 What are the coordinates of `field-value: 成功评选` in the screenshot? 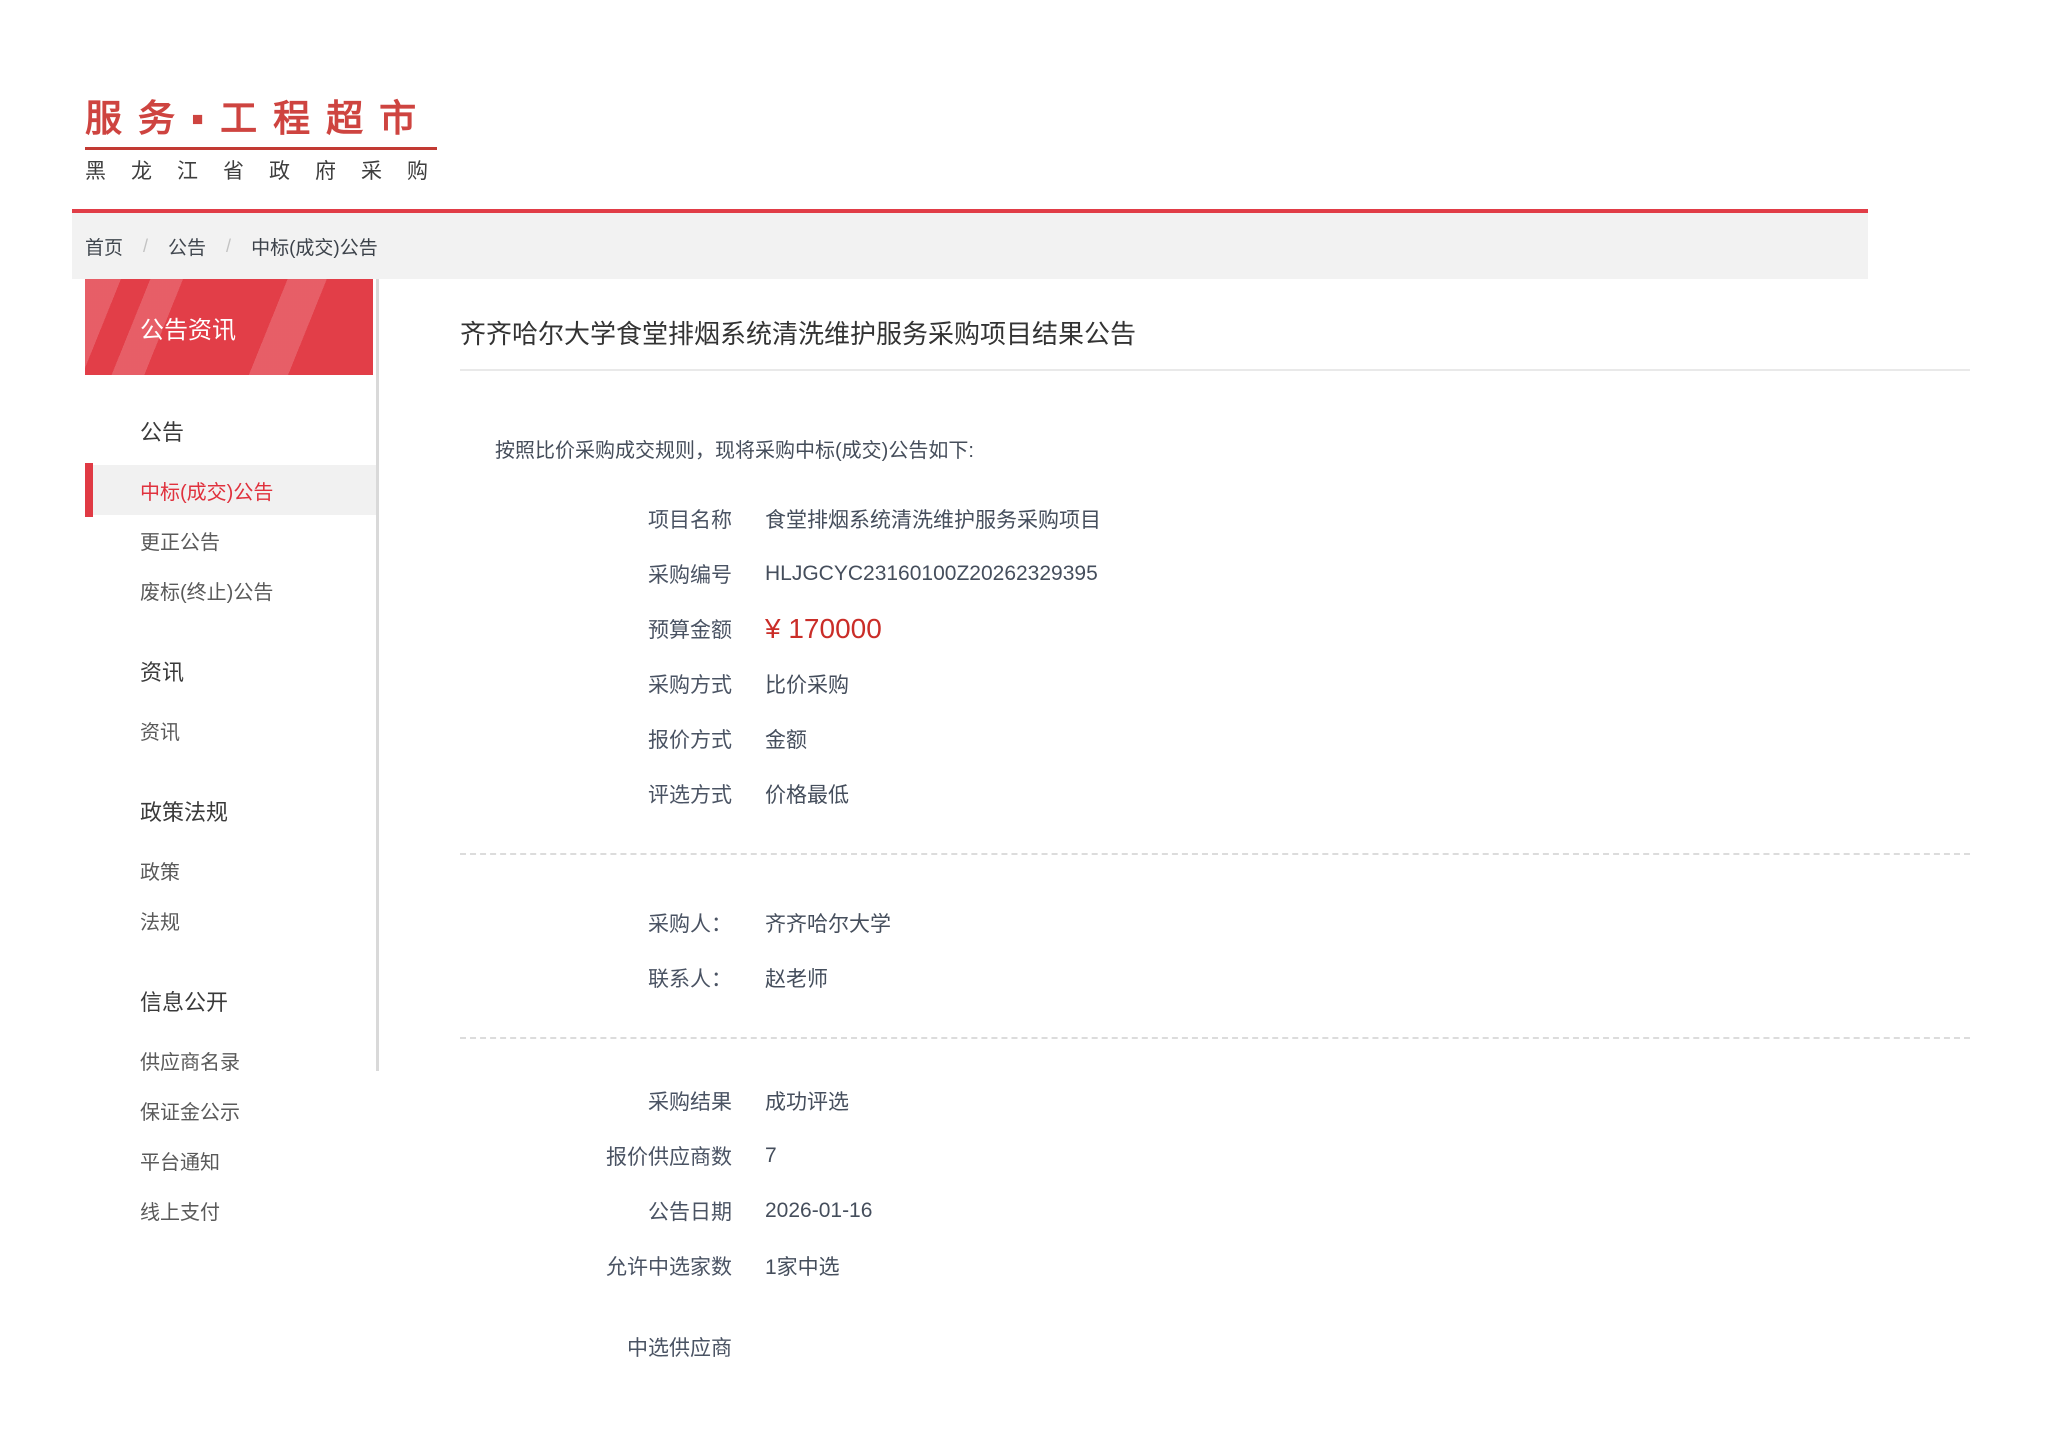 It's located at (807, 1102).